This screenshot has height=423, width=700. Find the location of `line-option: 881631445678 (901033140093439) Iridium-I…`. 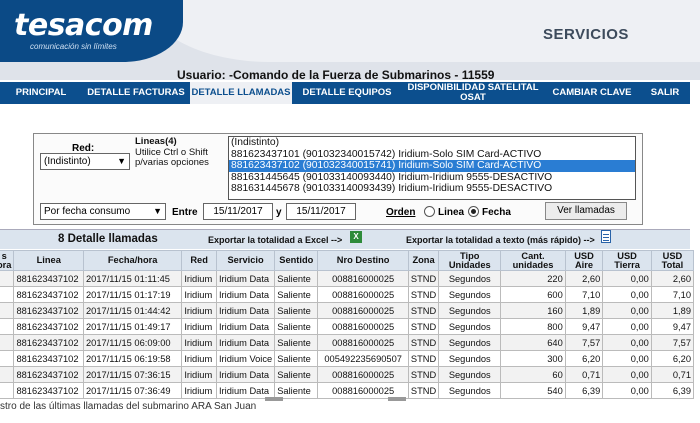

line-option: 881631445678 (901033140093439) Iridium-I… is located at coordinates (432, 189).